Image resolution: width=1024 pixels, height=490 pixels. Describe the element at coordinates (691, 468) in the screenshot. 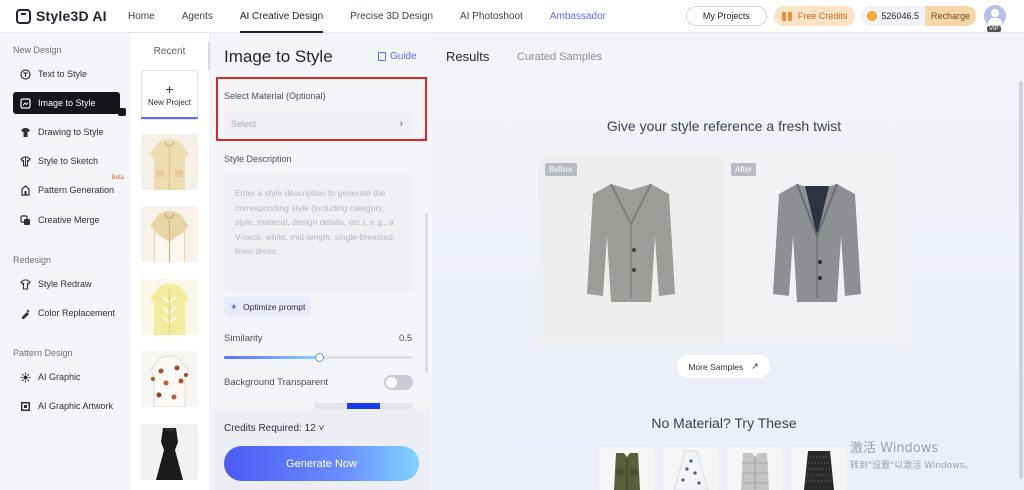

I see `sample-white-patterned-dress` at that location.